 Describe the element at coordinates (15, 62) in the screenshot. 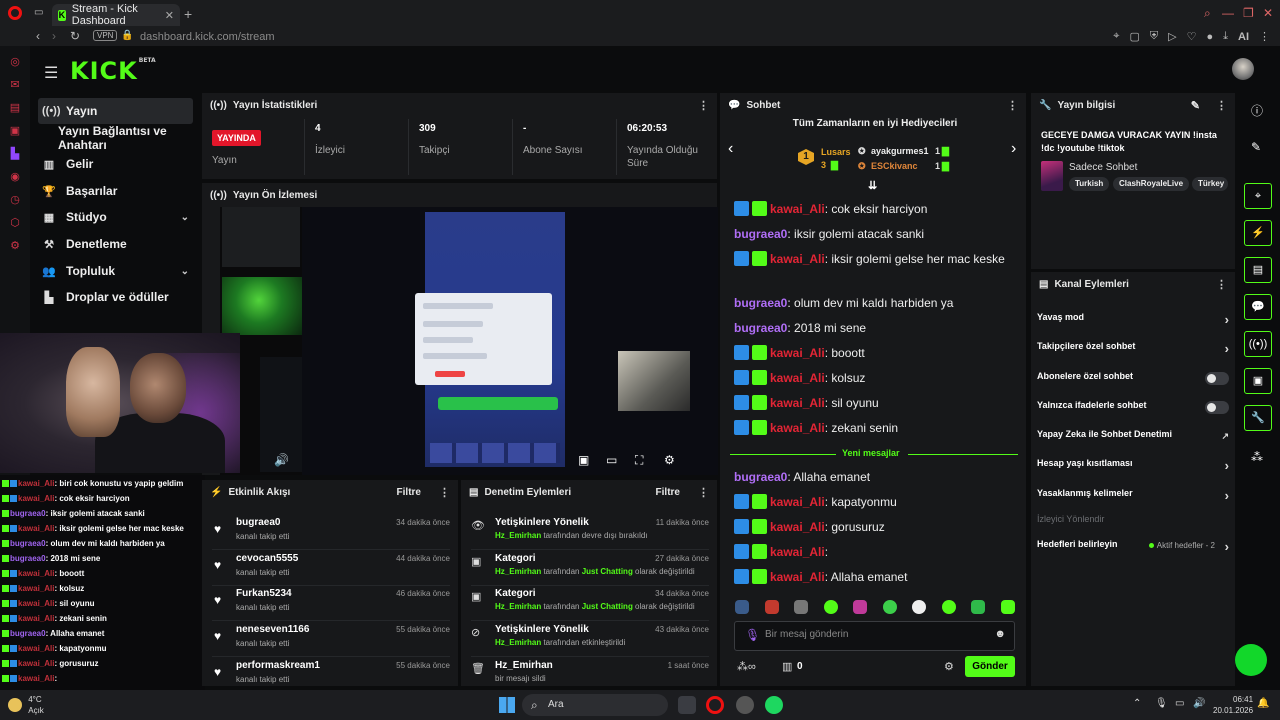

I see `aria-icon: ◎` at that location.